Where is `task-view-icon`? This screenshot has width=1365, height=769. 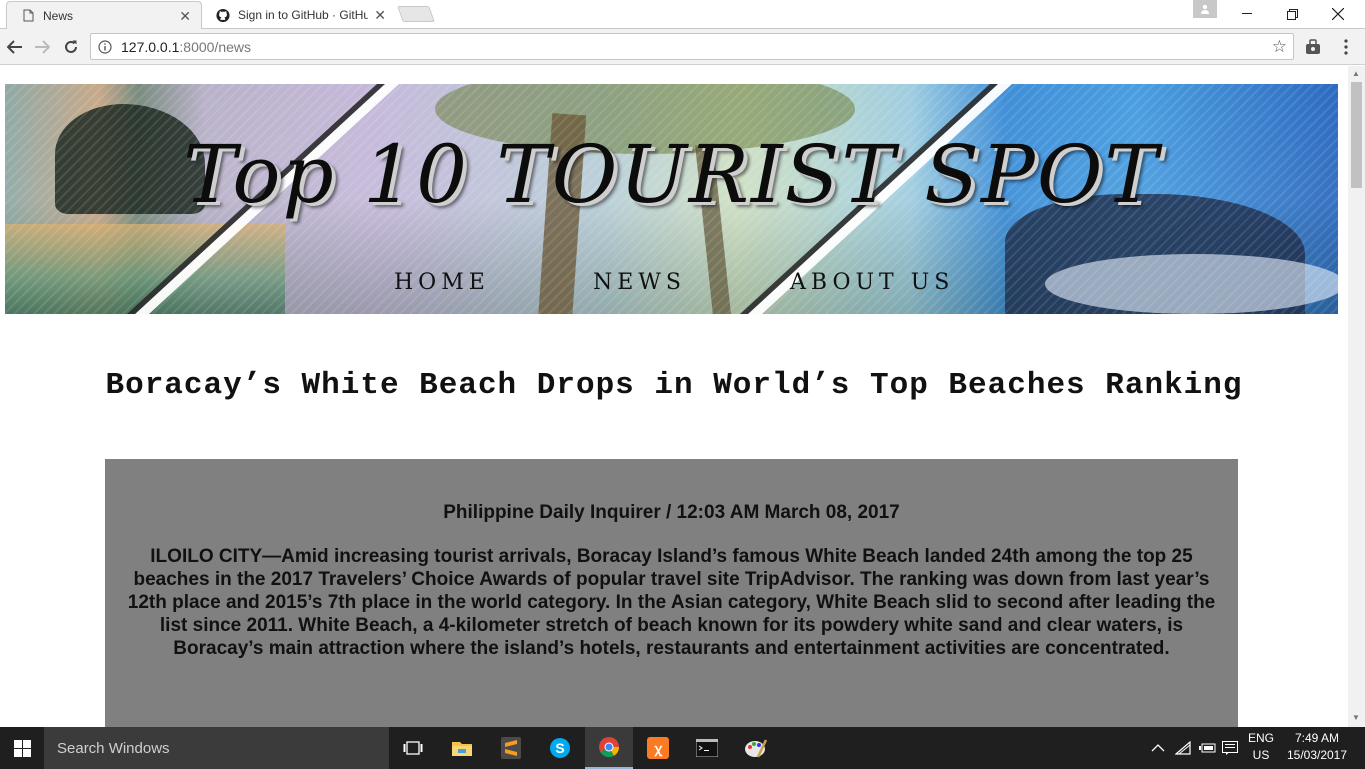
task-view-icon is located at coordinates (413, 748).